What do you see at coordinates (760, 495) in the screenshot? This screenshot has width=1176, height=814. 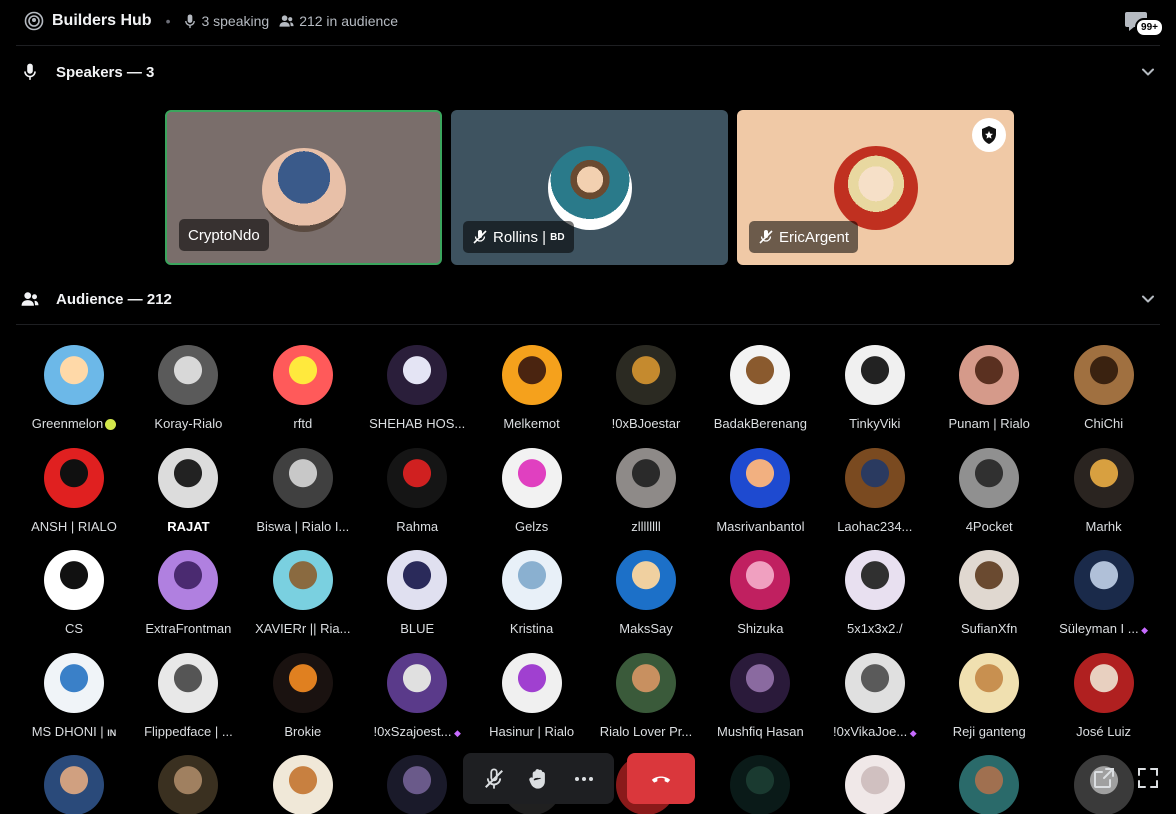 I see `audience-member: Masrivanbantol` at bounding box center [760, 495].